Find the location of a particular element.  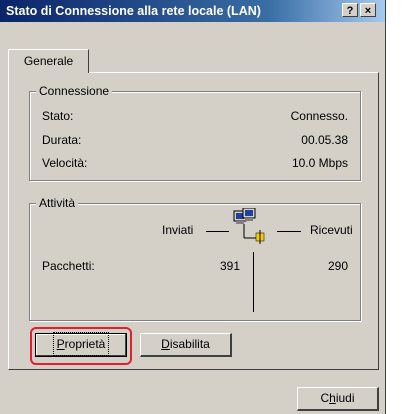

help-button: ? is located at coordinates (350, 10).